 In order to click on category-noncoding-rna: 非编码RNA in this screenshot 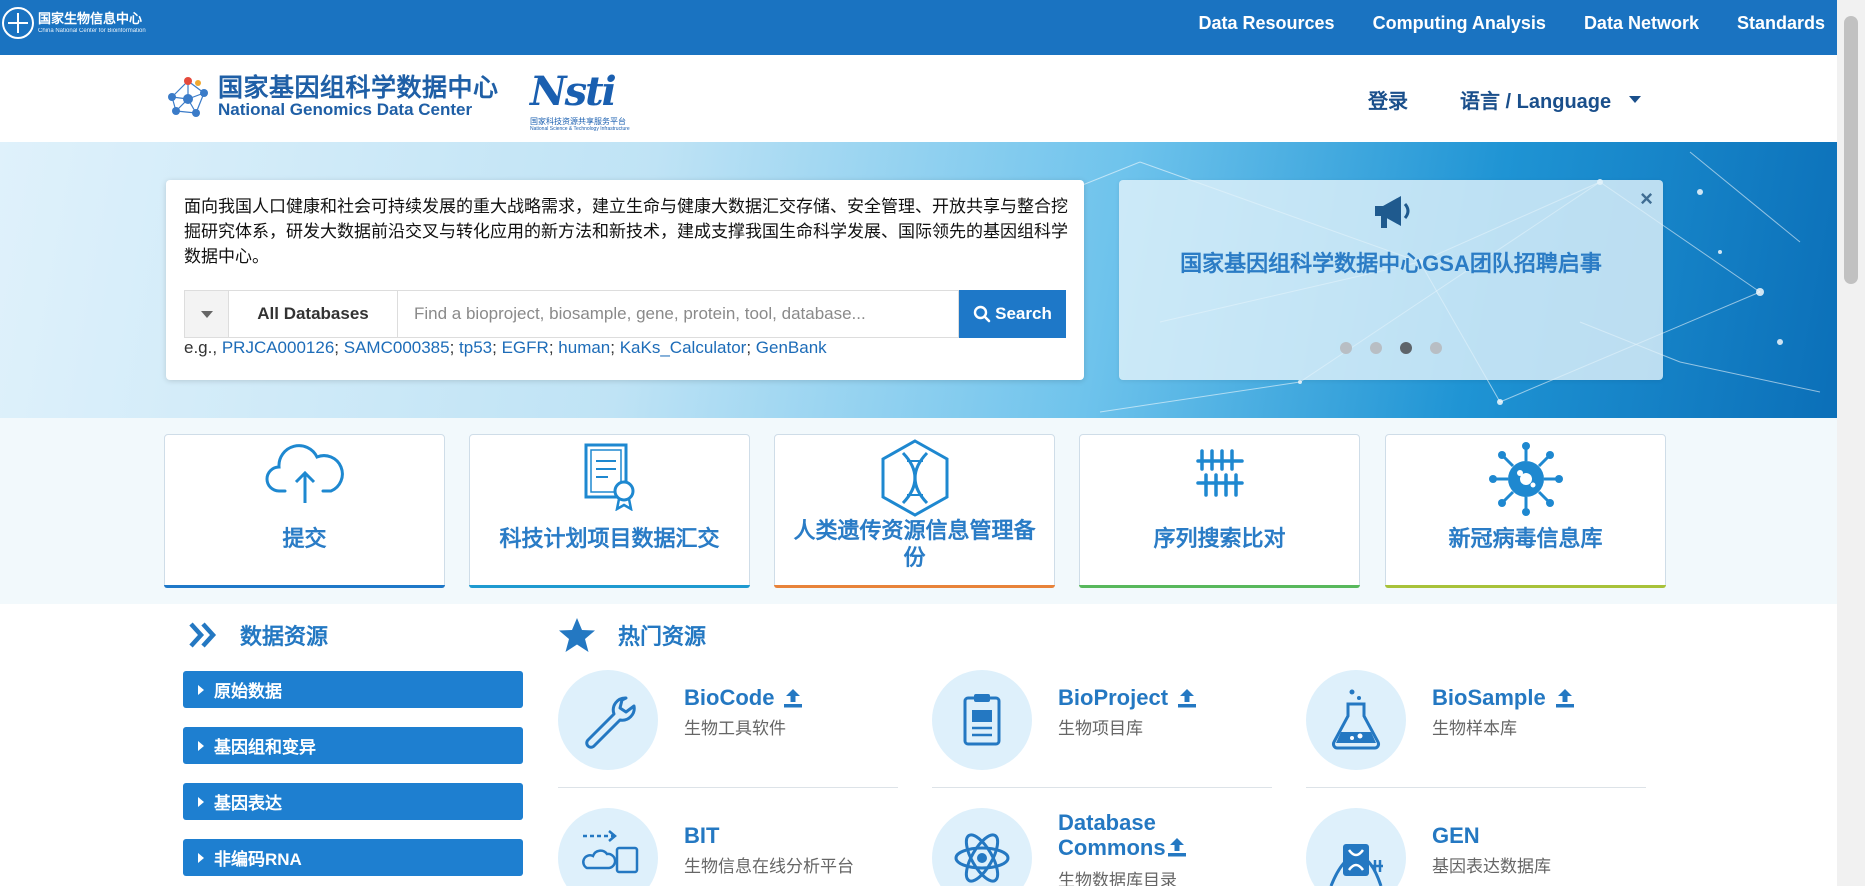, I will do `click(353, 857)`.